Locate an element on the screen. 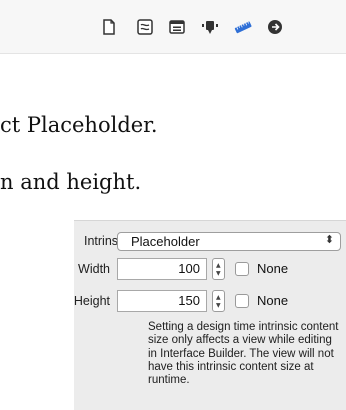 Image resolution: width=346 pixels, height=410 pixels. width-stepper: ▲ ▼ is located at coordinates (218, 269).